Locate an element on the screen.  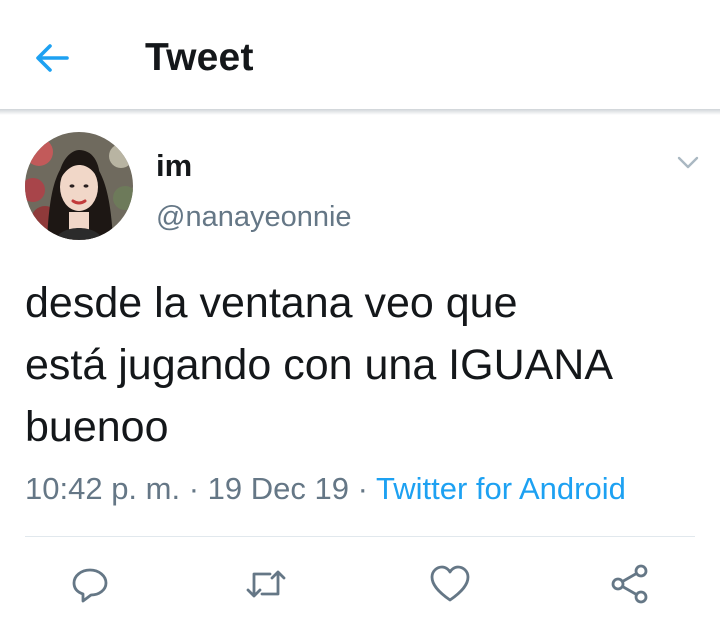
display-name: im is located at coordinates (174, 166).